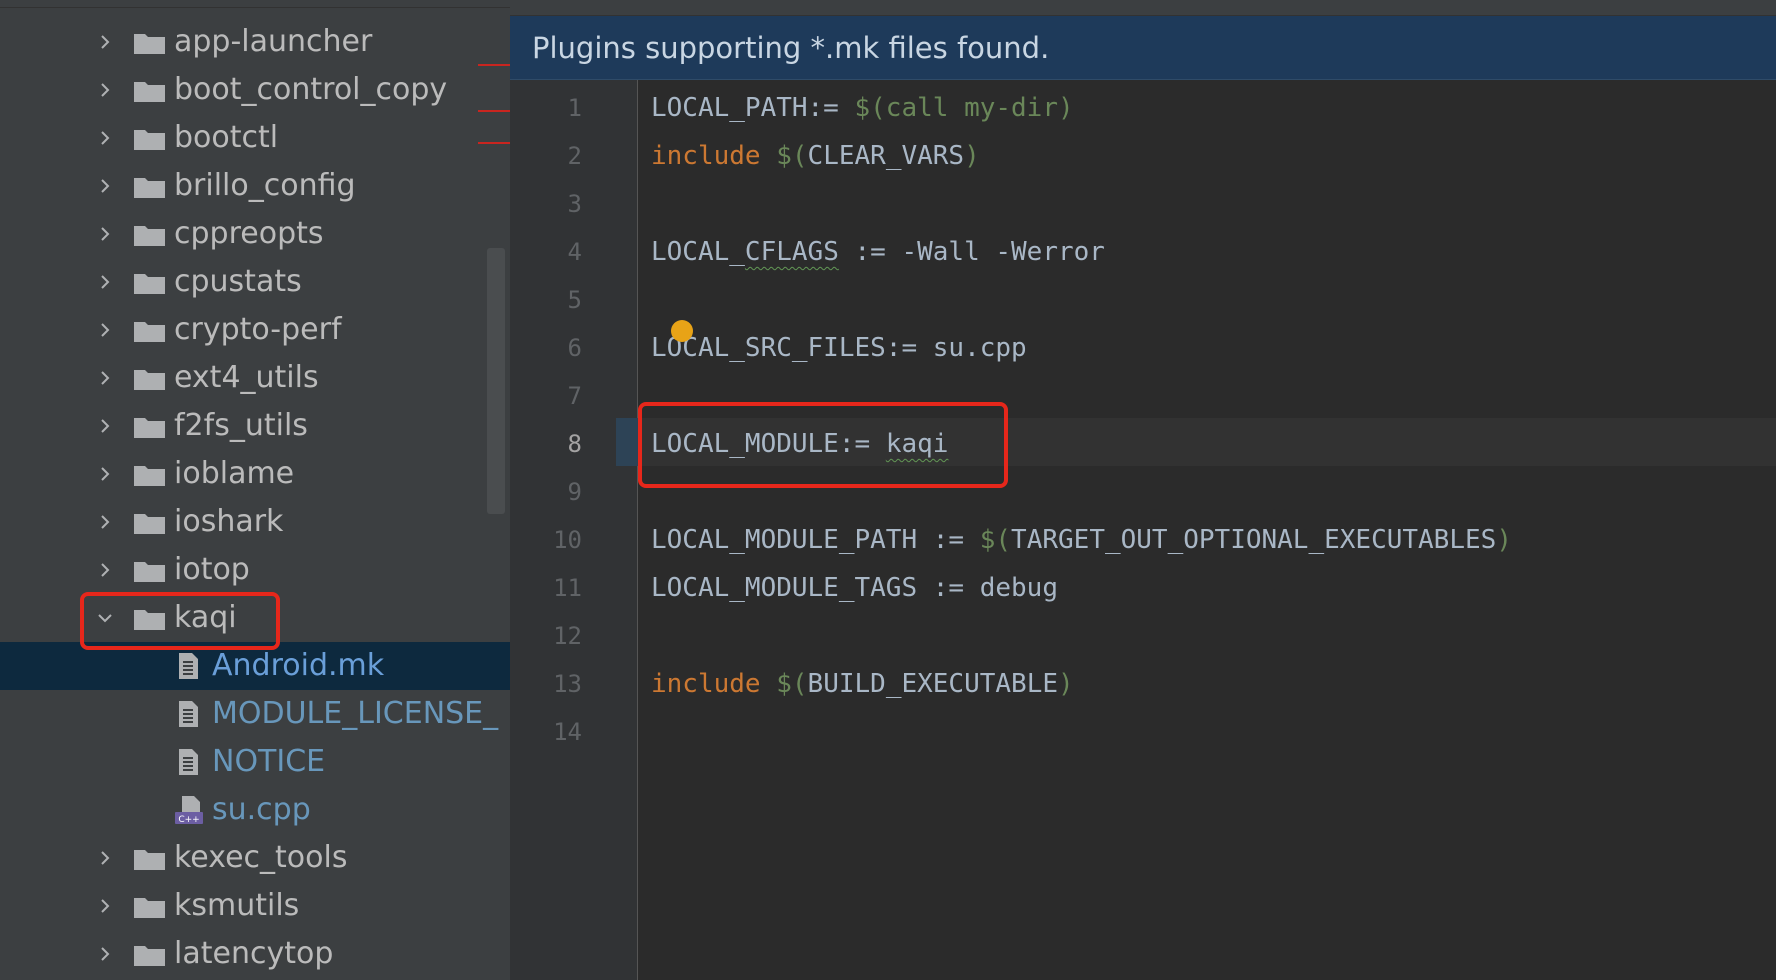 This screenshot has width=1776, height=980. I want to click on intention-bulb-icon, so click(682, 331).